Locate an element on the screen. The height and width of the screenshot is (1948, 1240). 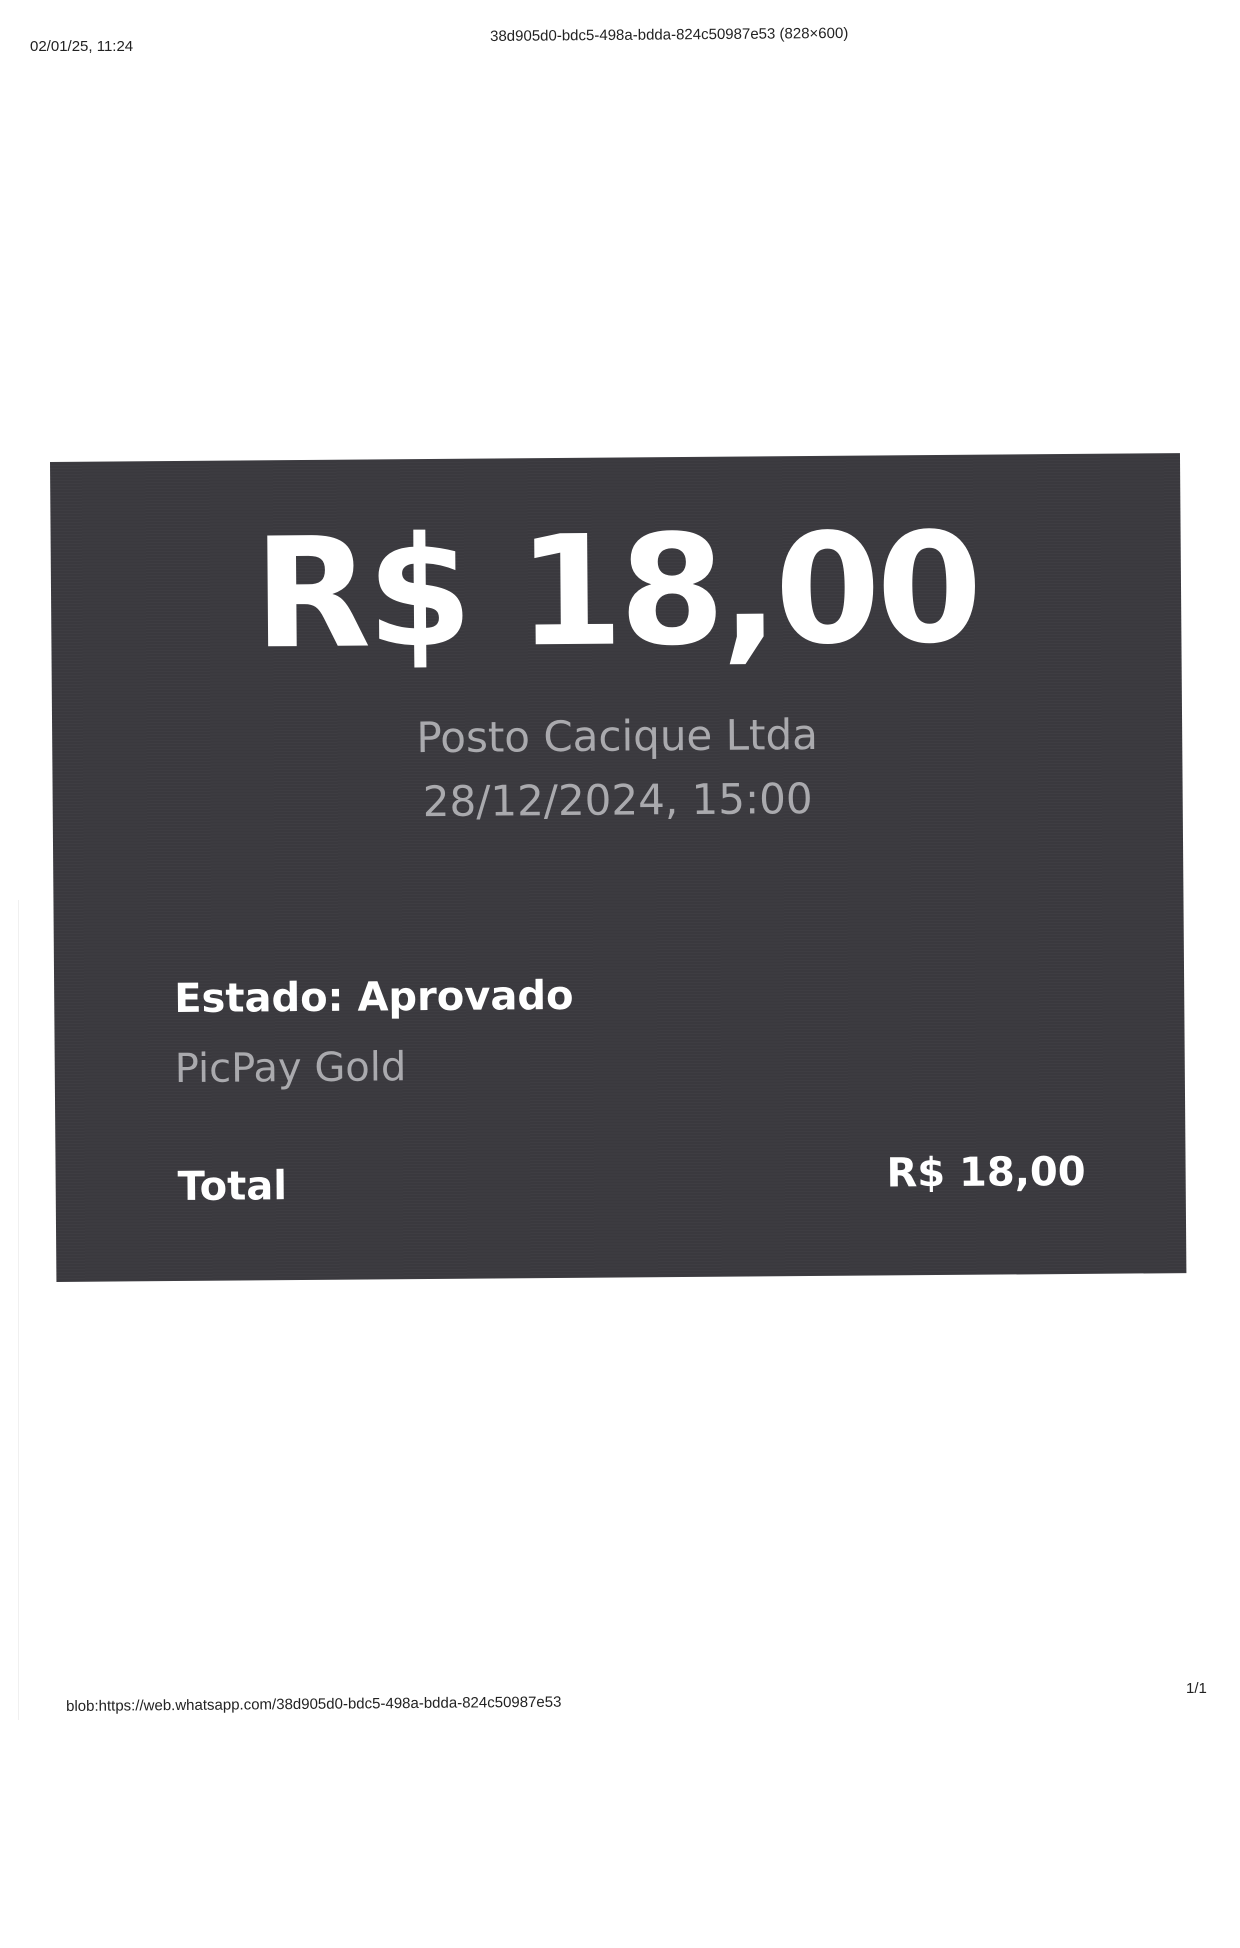
scan-edge-line is located at coordinates (18, 1310).